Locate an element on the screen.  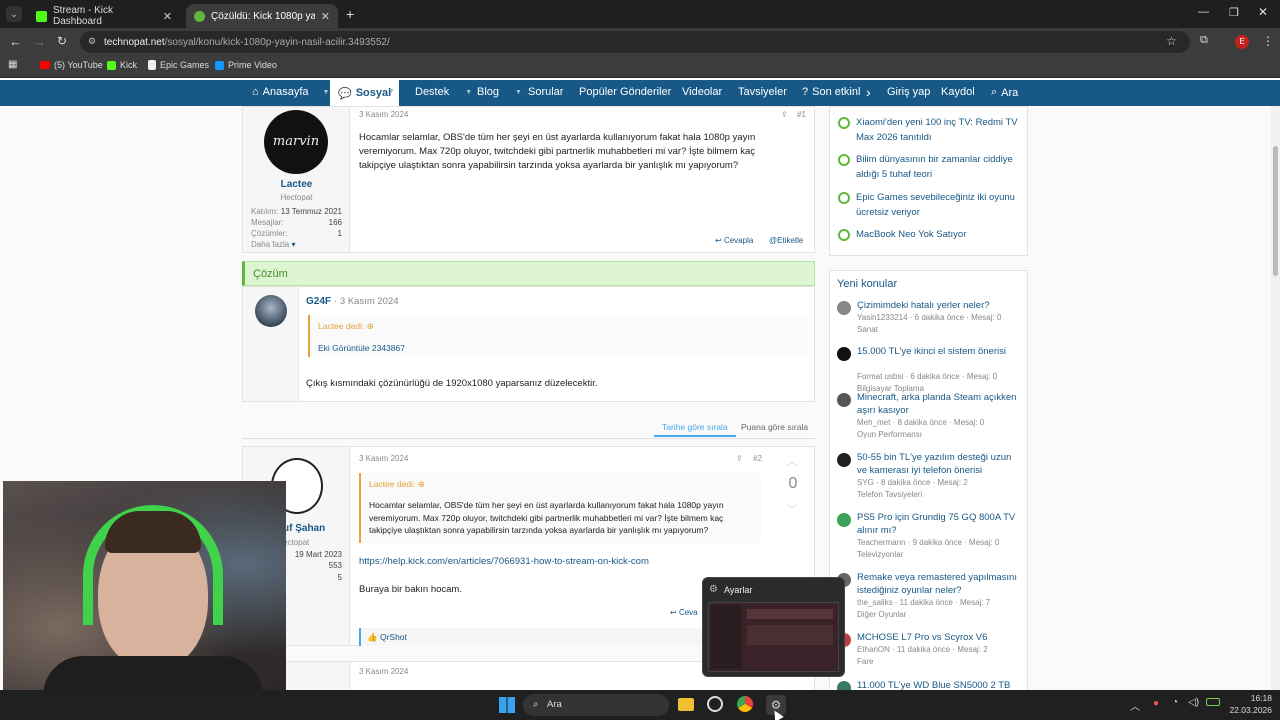
topic-forum: Sanat is located at coordinates (940, 329).